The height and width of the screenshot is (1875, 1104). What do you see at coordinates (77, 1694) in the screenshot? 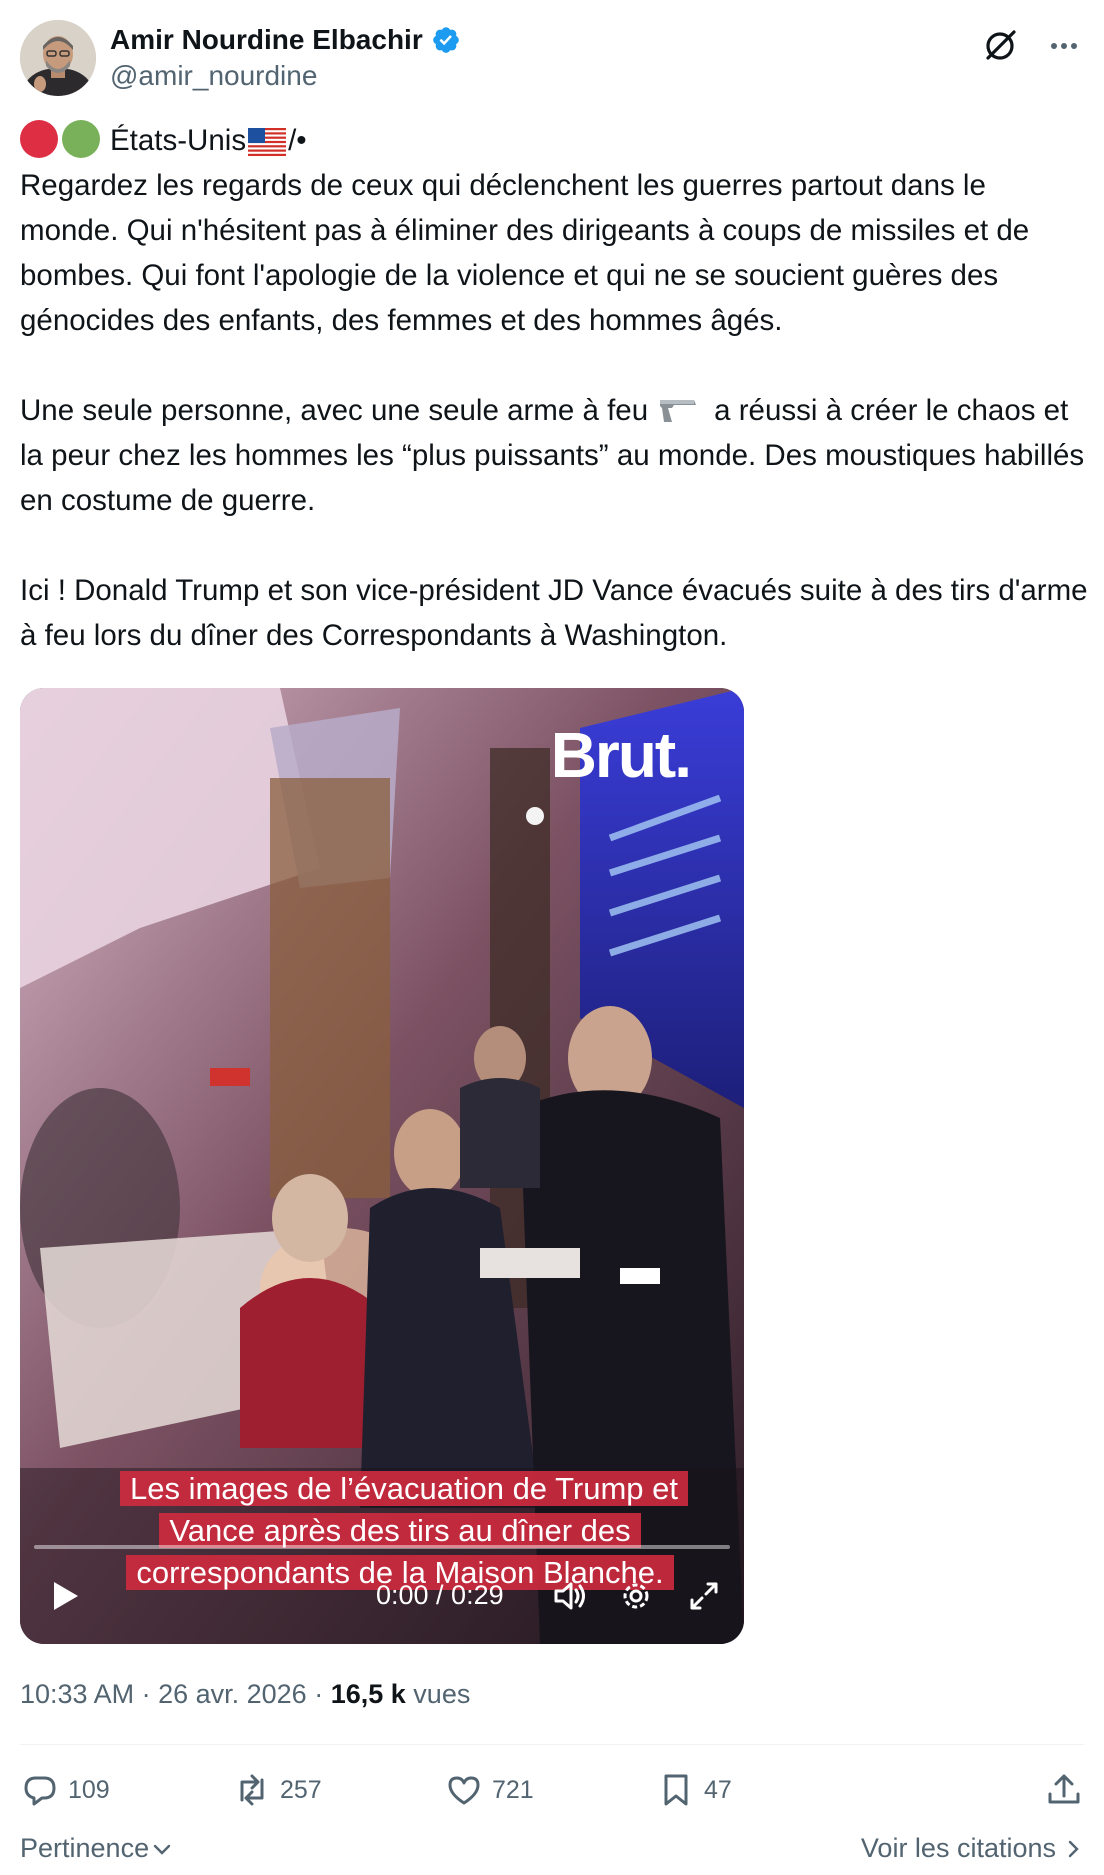
I see `tweet-time: 10:33 AM` at bounding box center [77, 1694].